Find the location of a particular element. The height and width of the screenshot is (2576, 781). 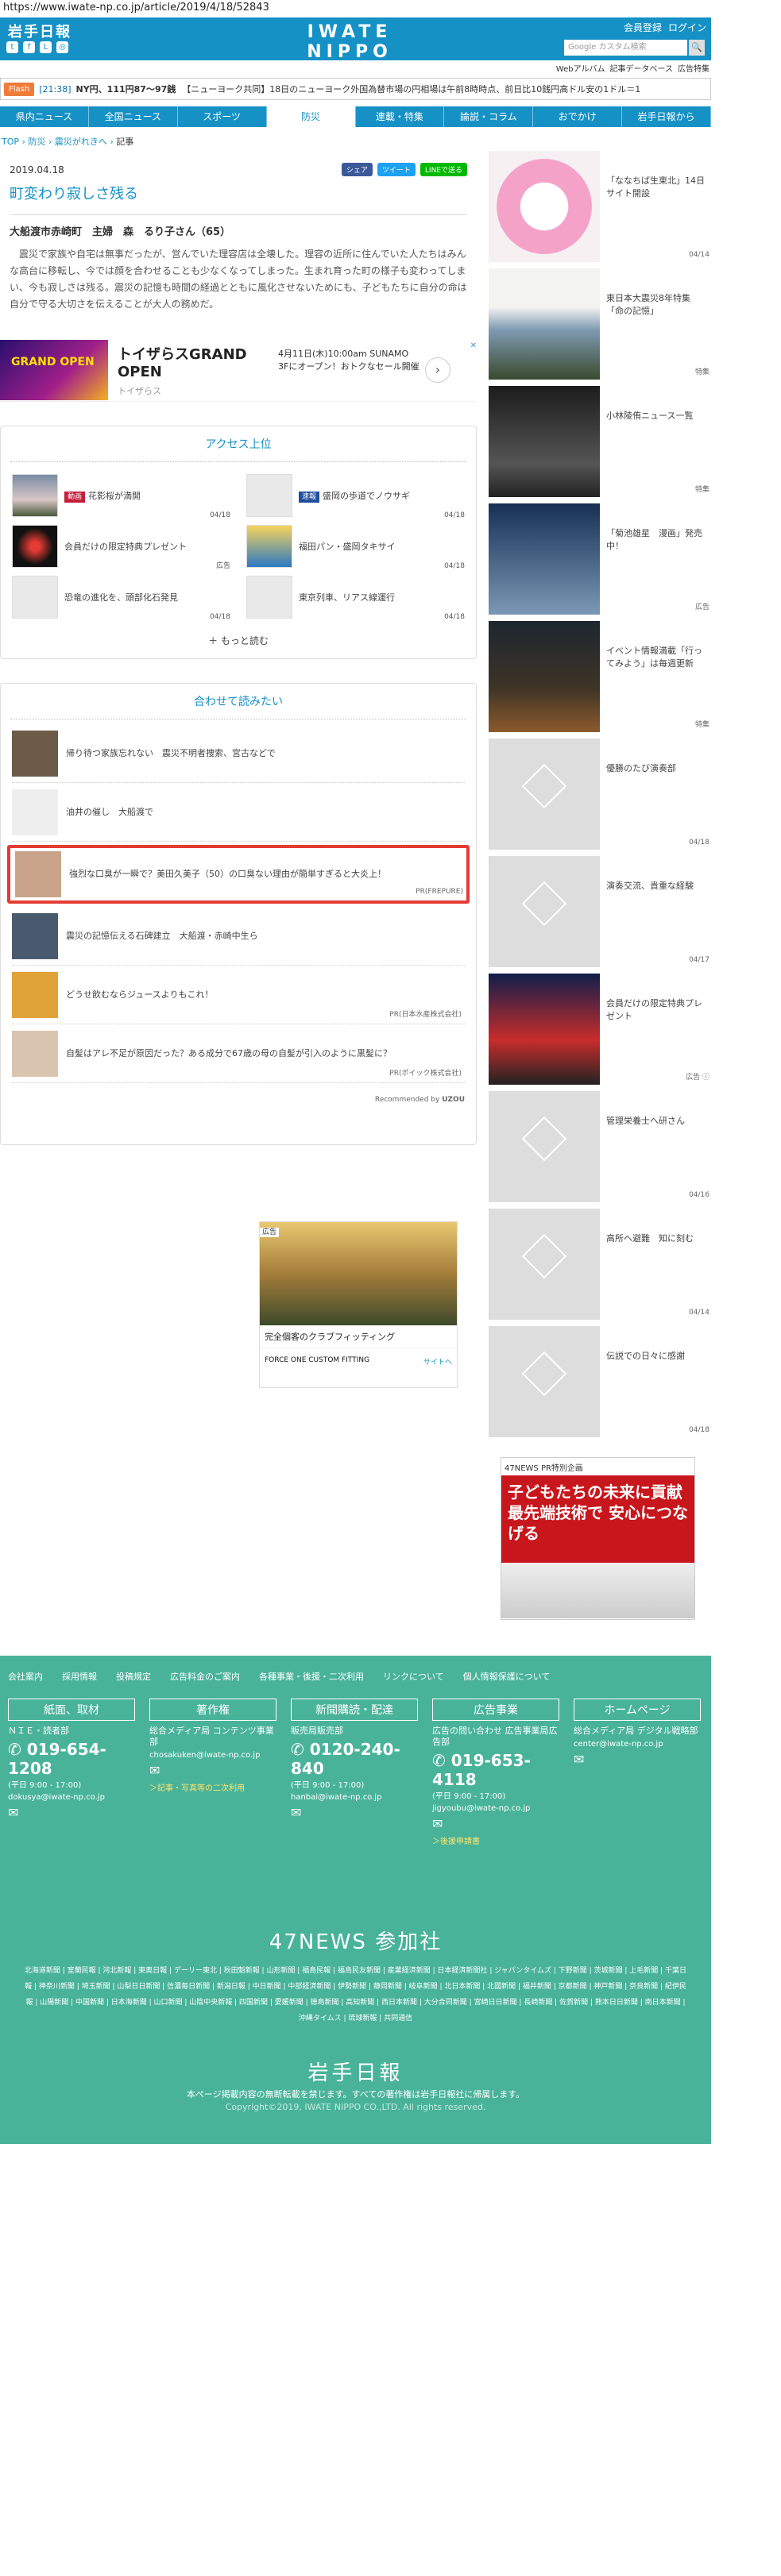

footer-link: 広告料金のご案内 is located at coordinates (205, 1676).